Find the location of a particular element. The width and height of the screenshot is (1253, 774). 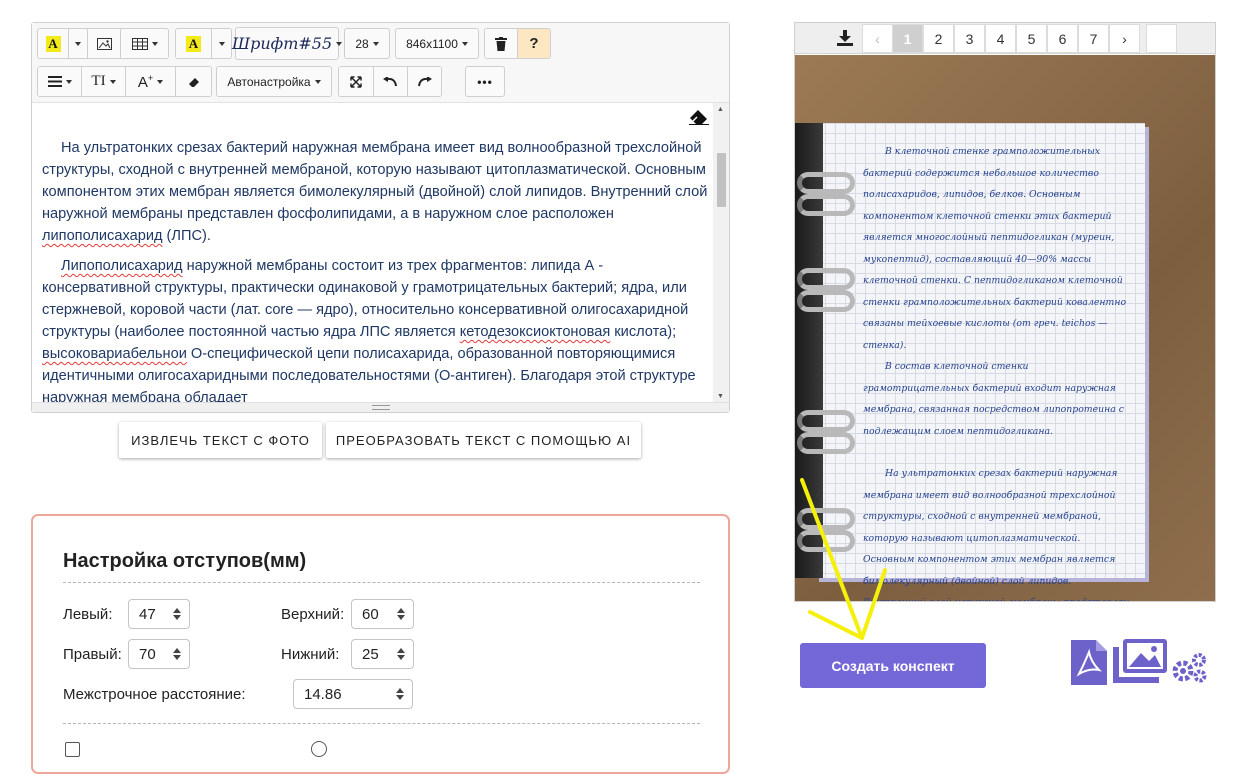

insert-image-button is located at coordinates (104, 43).